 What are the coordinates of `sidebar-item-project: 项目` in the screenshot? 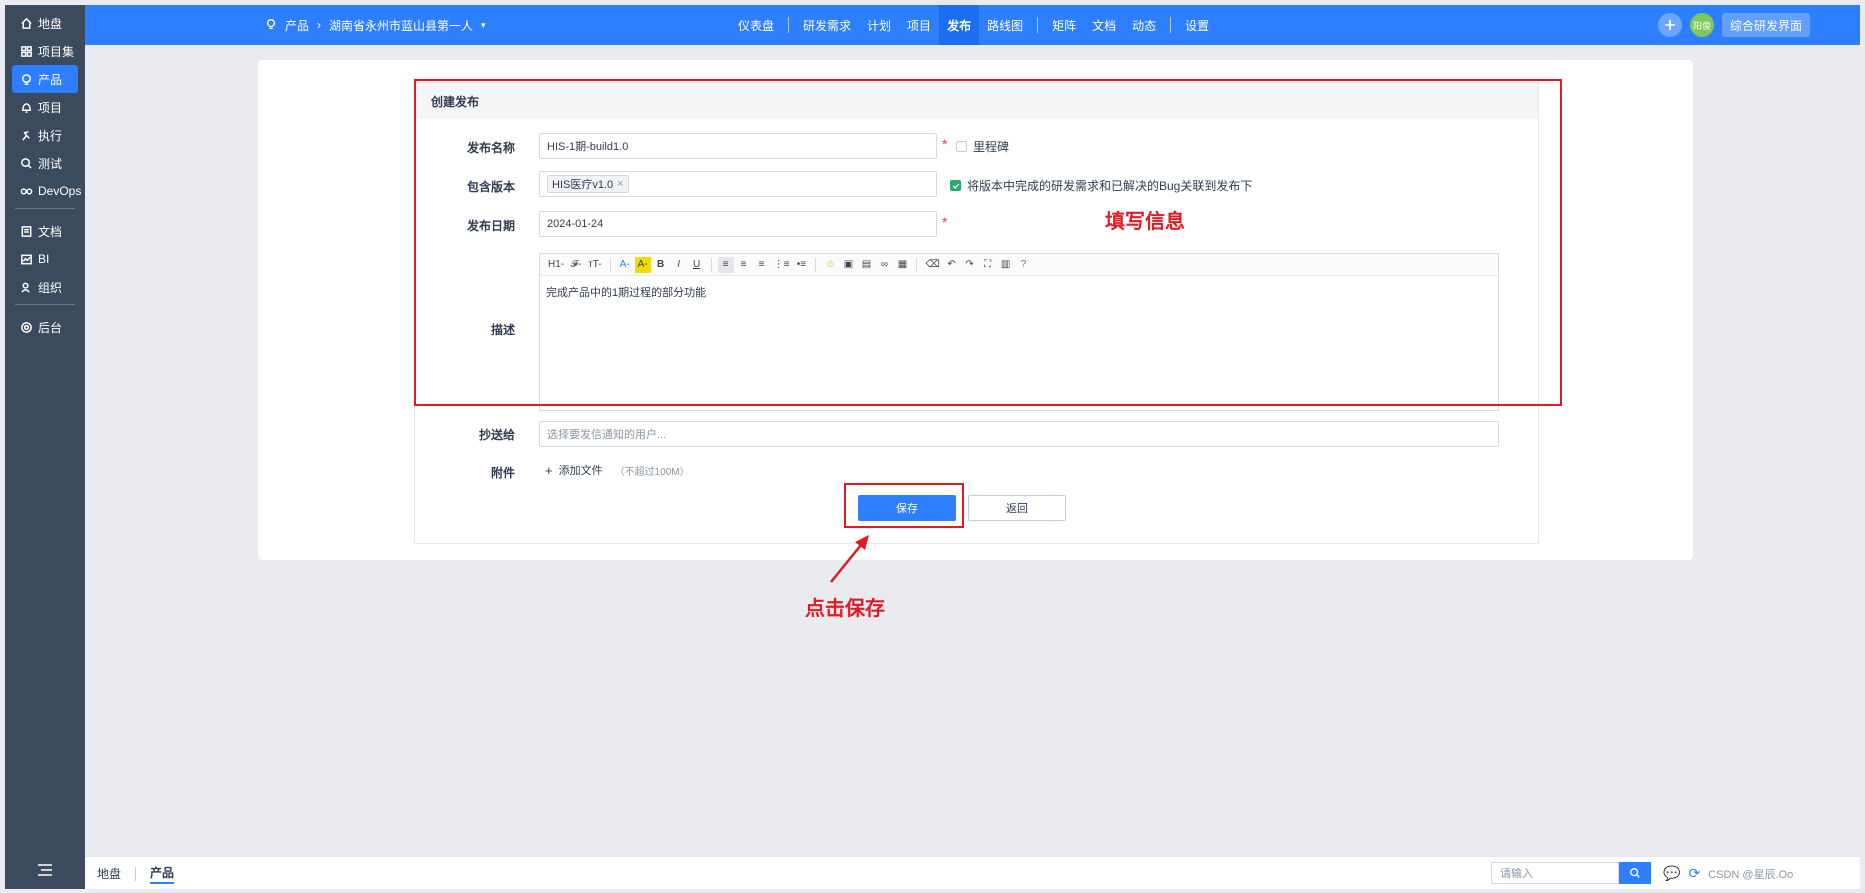 It's located at (45, 107).